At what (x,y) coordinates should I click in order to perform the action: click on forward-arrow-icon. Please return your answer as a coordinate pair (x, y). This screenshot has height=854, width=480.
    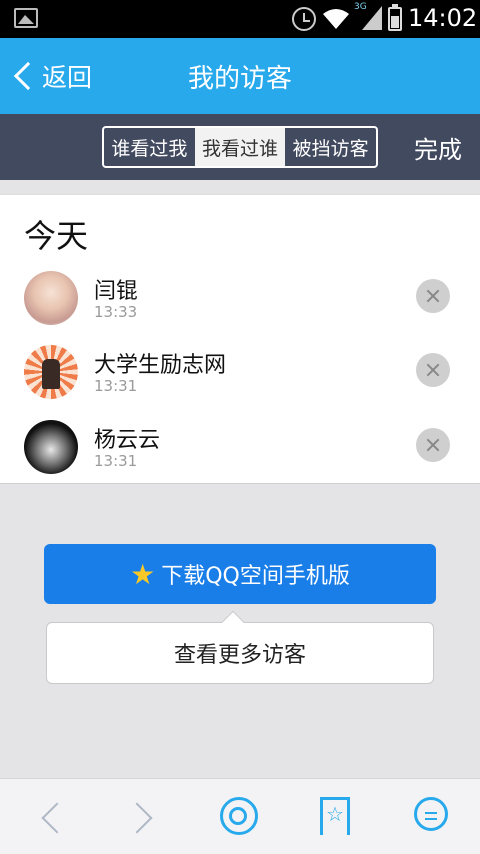
    Looking at the image, I should click on (141, 817).